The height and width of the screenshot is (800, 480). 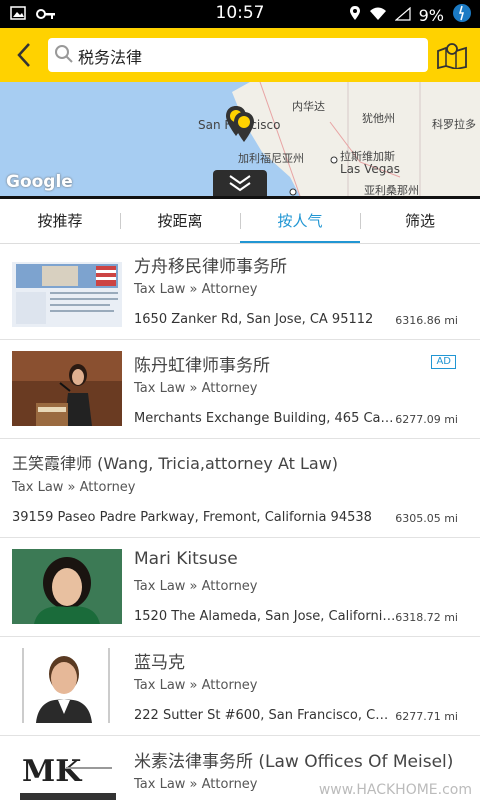 What do you see at coordinates (254, 319) in the screenshot?
I see `listing-address: 1650 Zanker Rd, San Jose, CA 95112` at bounding box center [254, 319].